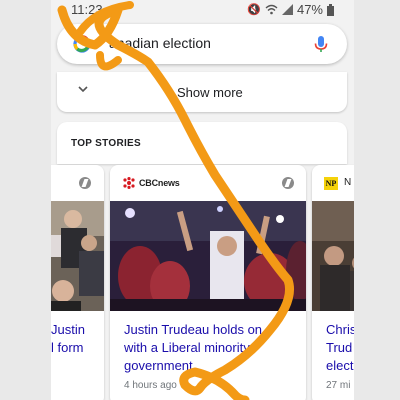  Describe the element at coordinates (159, 183) in the screenshot. I see `cbc-source-label: CBCnews` at that location.